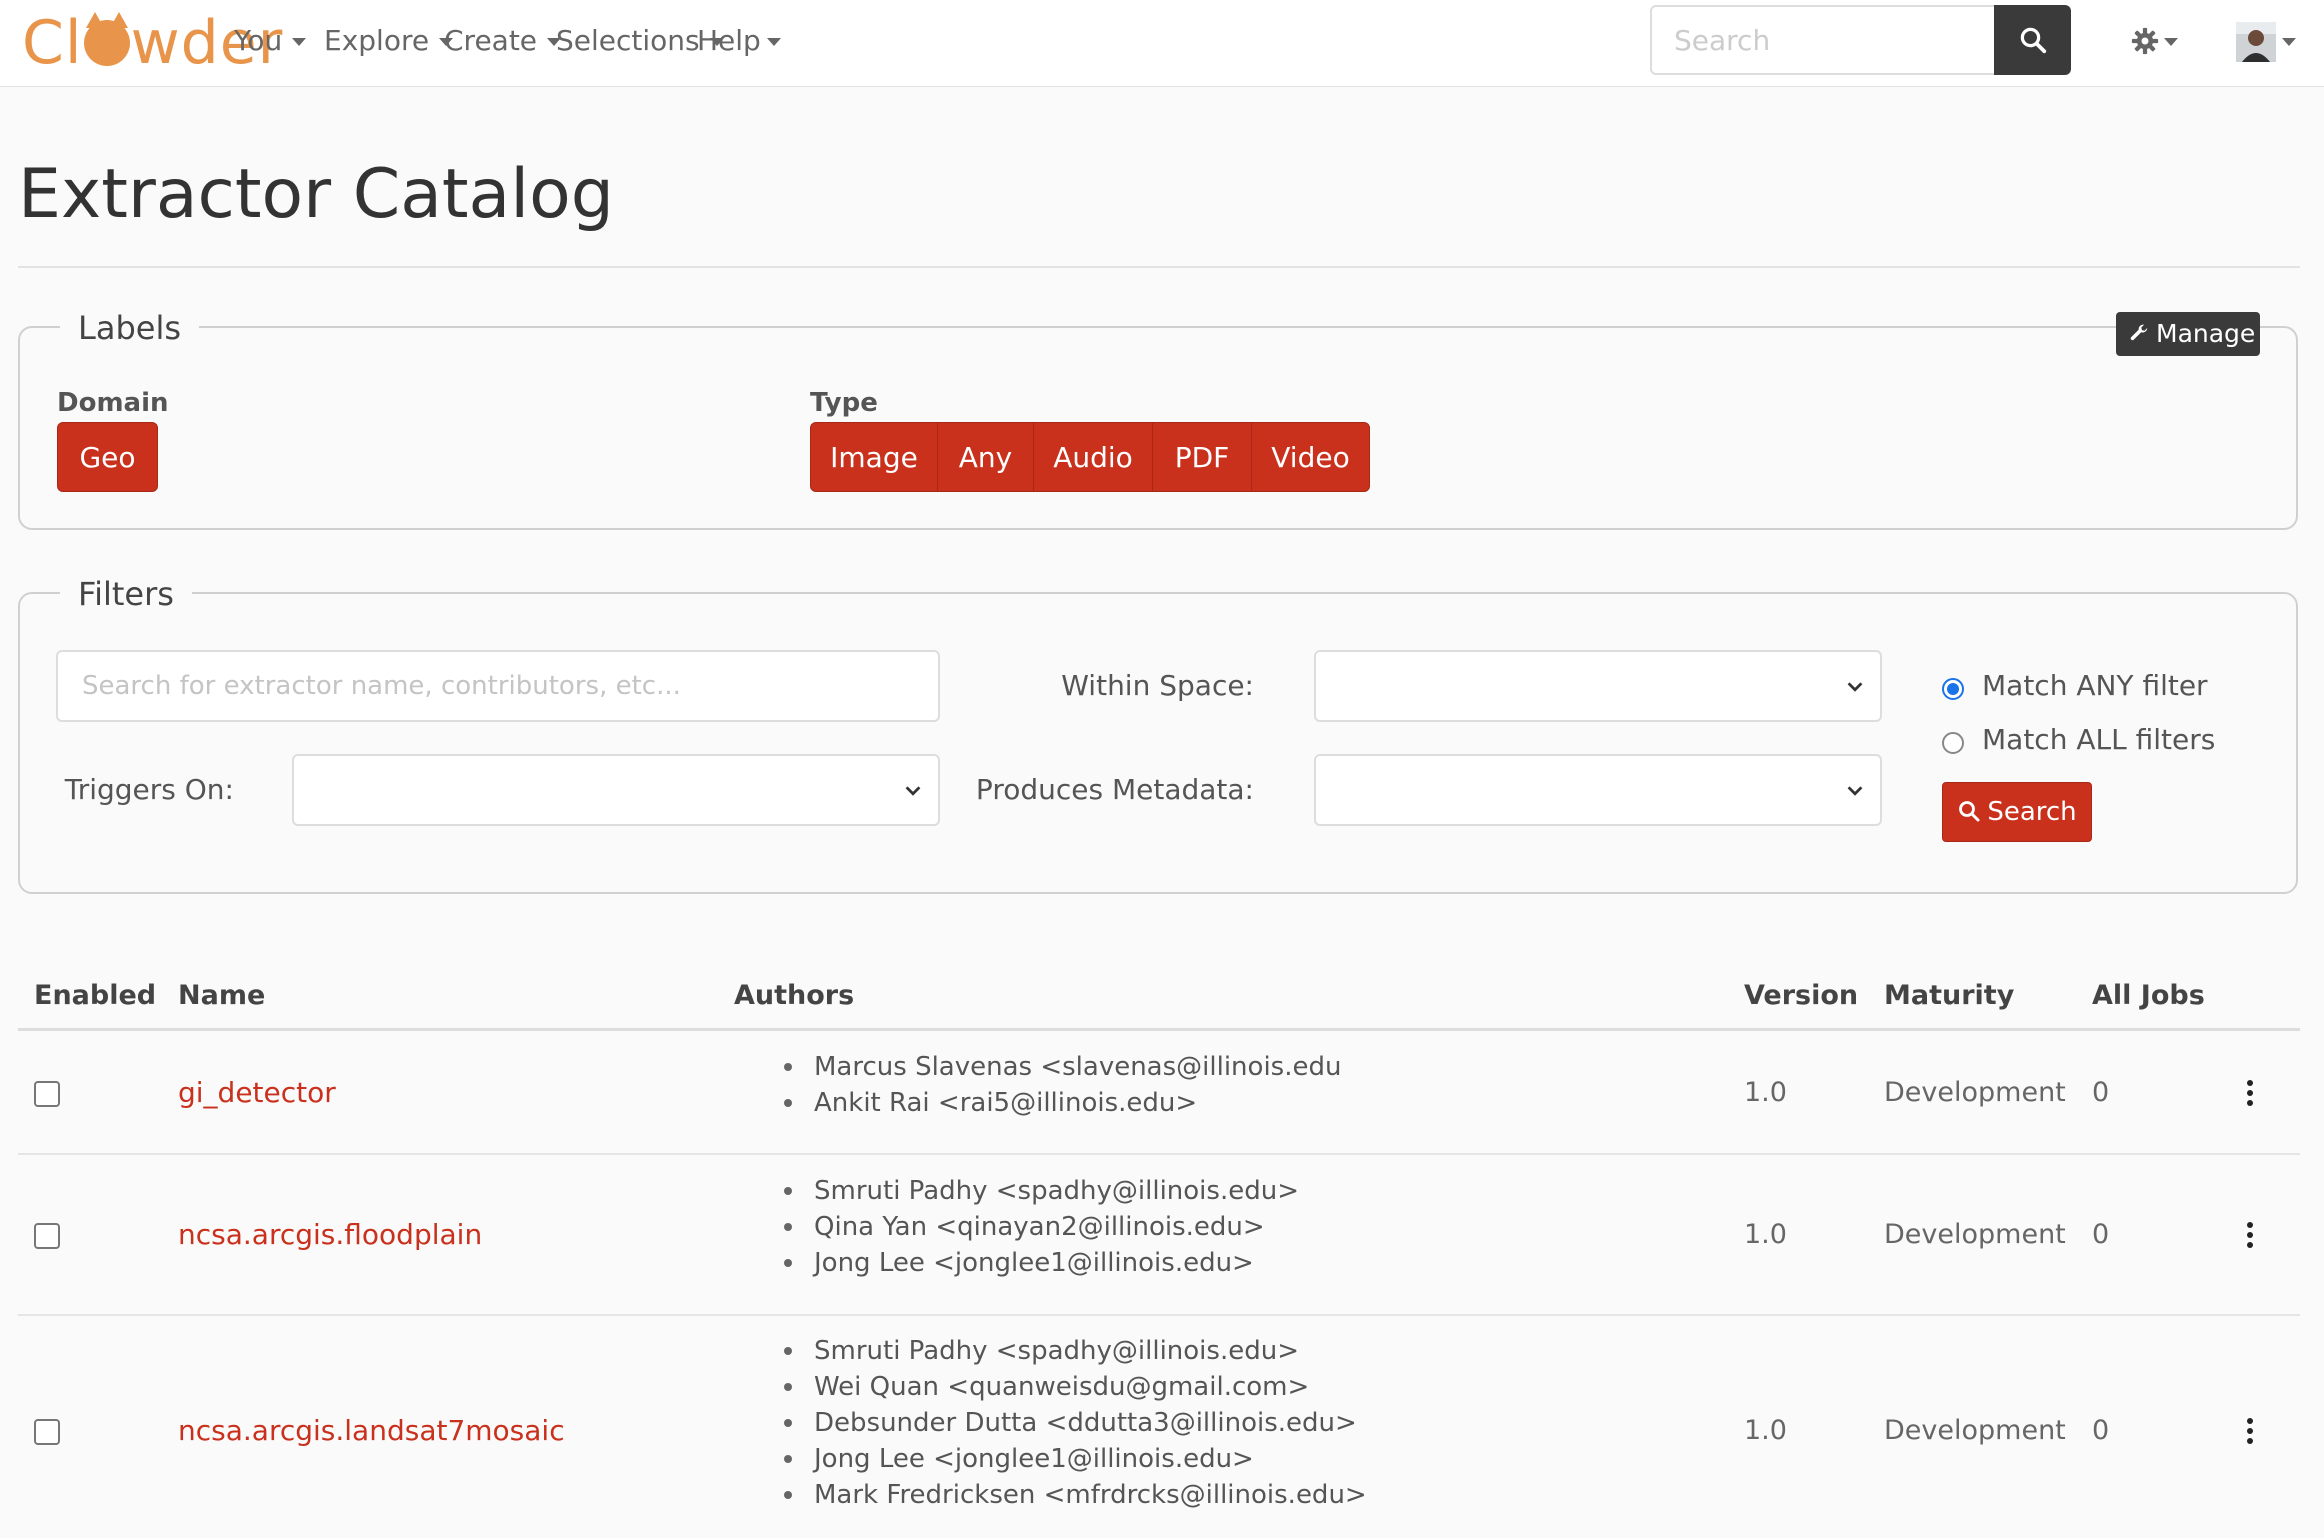  I want to click on labels-legend: Labels, so click(129, 328).